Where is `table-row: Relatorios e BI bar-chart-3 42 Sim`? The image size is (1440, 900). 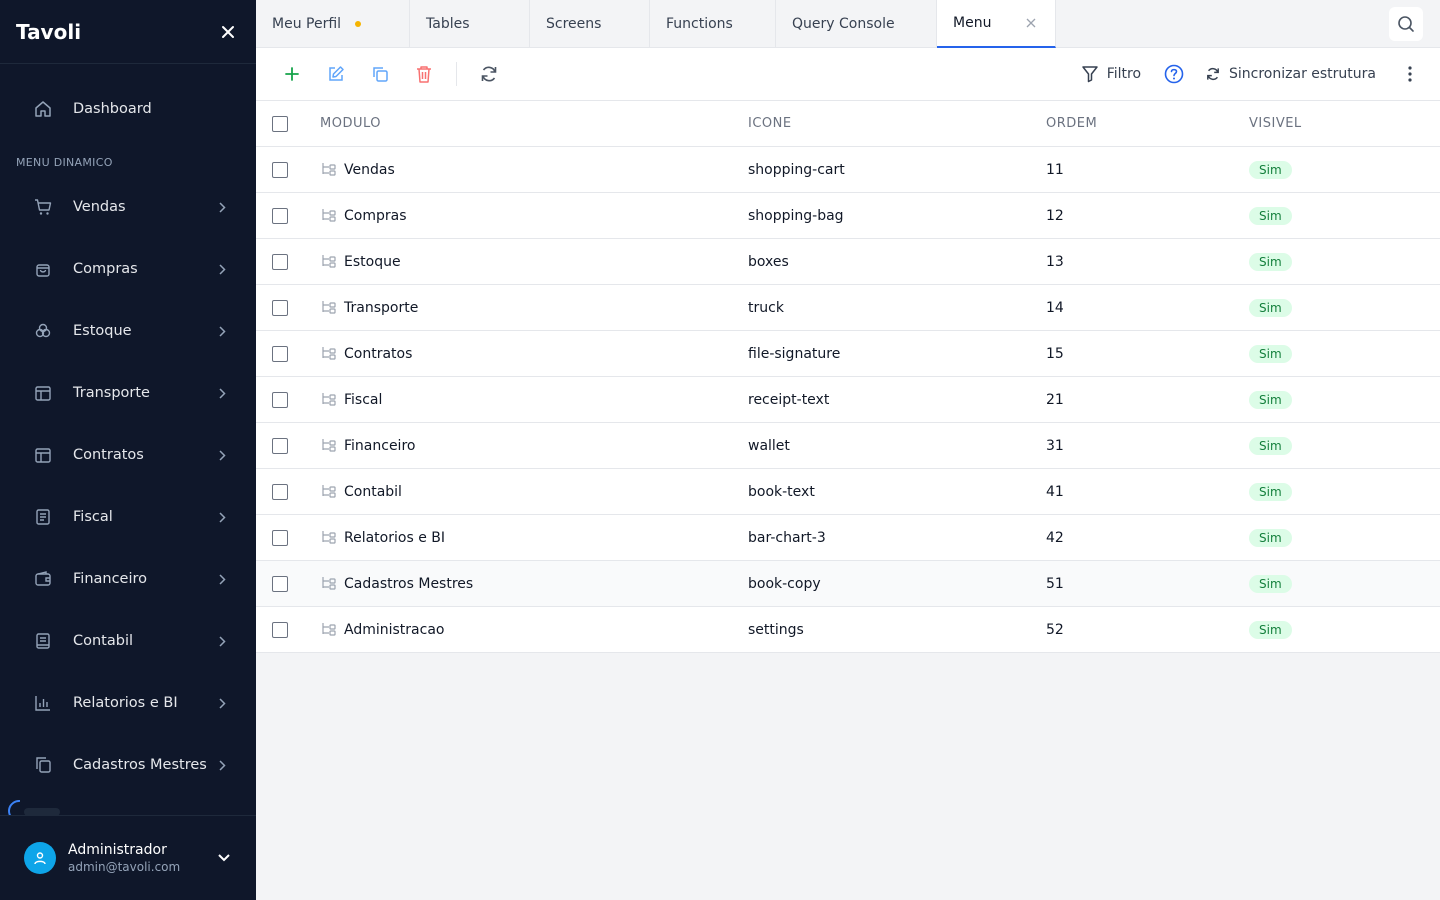
table-row: Relatorios e BI bar-chart-3 42 Sim is located at coordinates (848, 538).